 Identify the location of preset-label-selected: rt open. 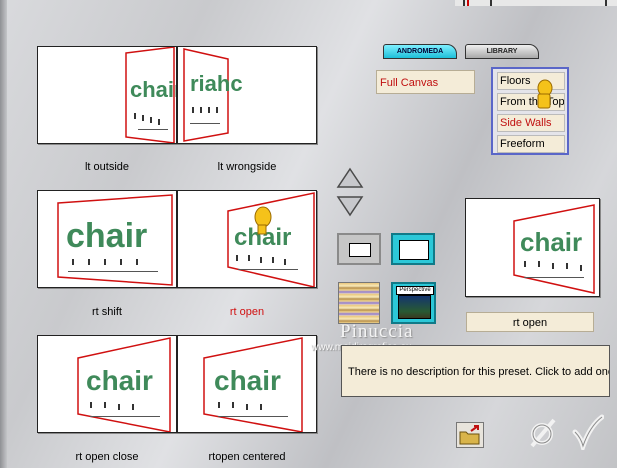
(247, 312).